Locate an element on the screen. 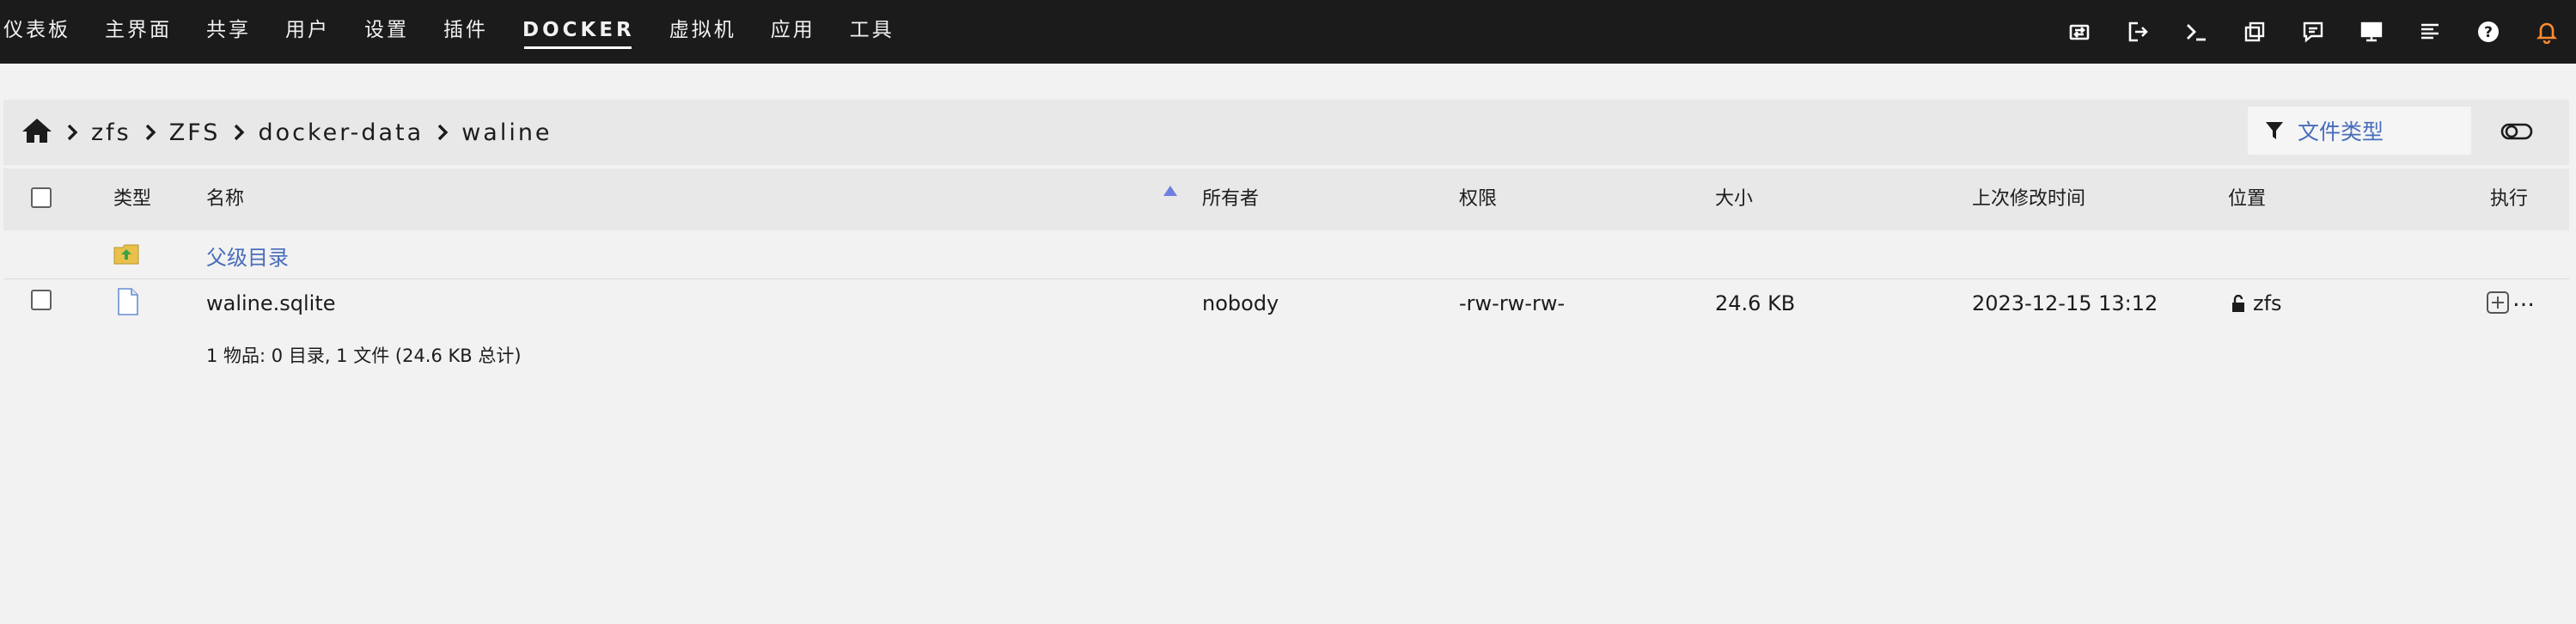 This screenshot has width=2576, height=624. top-navigation-bar: 仪表板 主界面 共享 用户 设置 插件 DOCKER 虚拟机 应用 工具 ? is located at coordinates (1288, 32).